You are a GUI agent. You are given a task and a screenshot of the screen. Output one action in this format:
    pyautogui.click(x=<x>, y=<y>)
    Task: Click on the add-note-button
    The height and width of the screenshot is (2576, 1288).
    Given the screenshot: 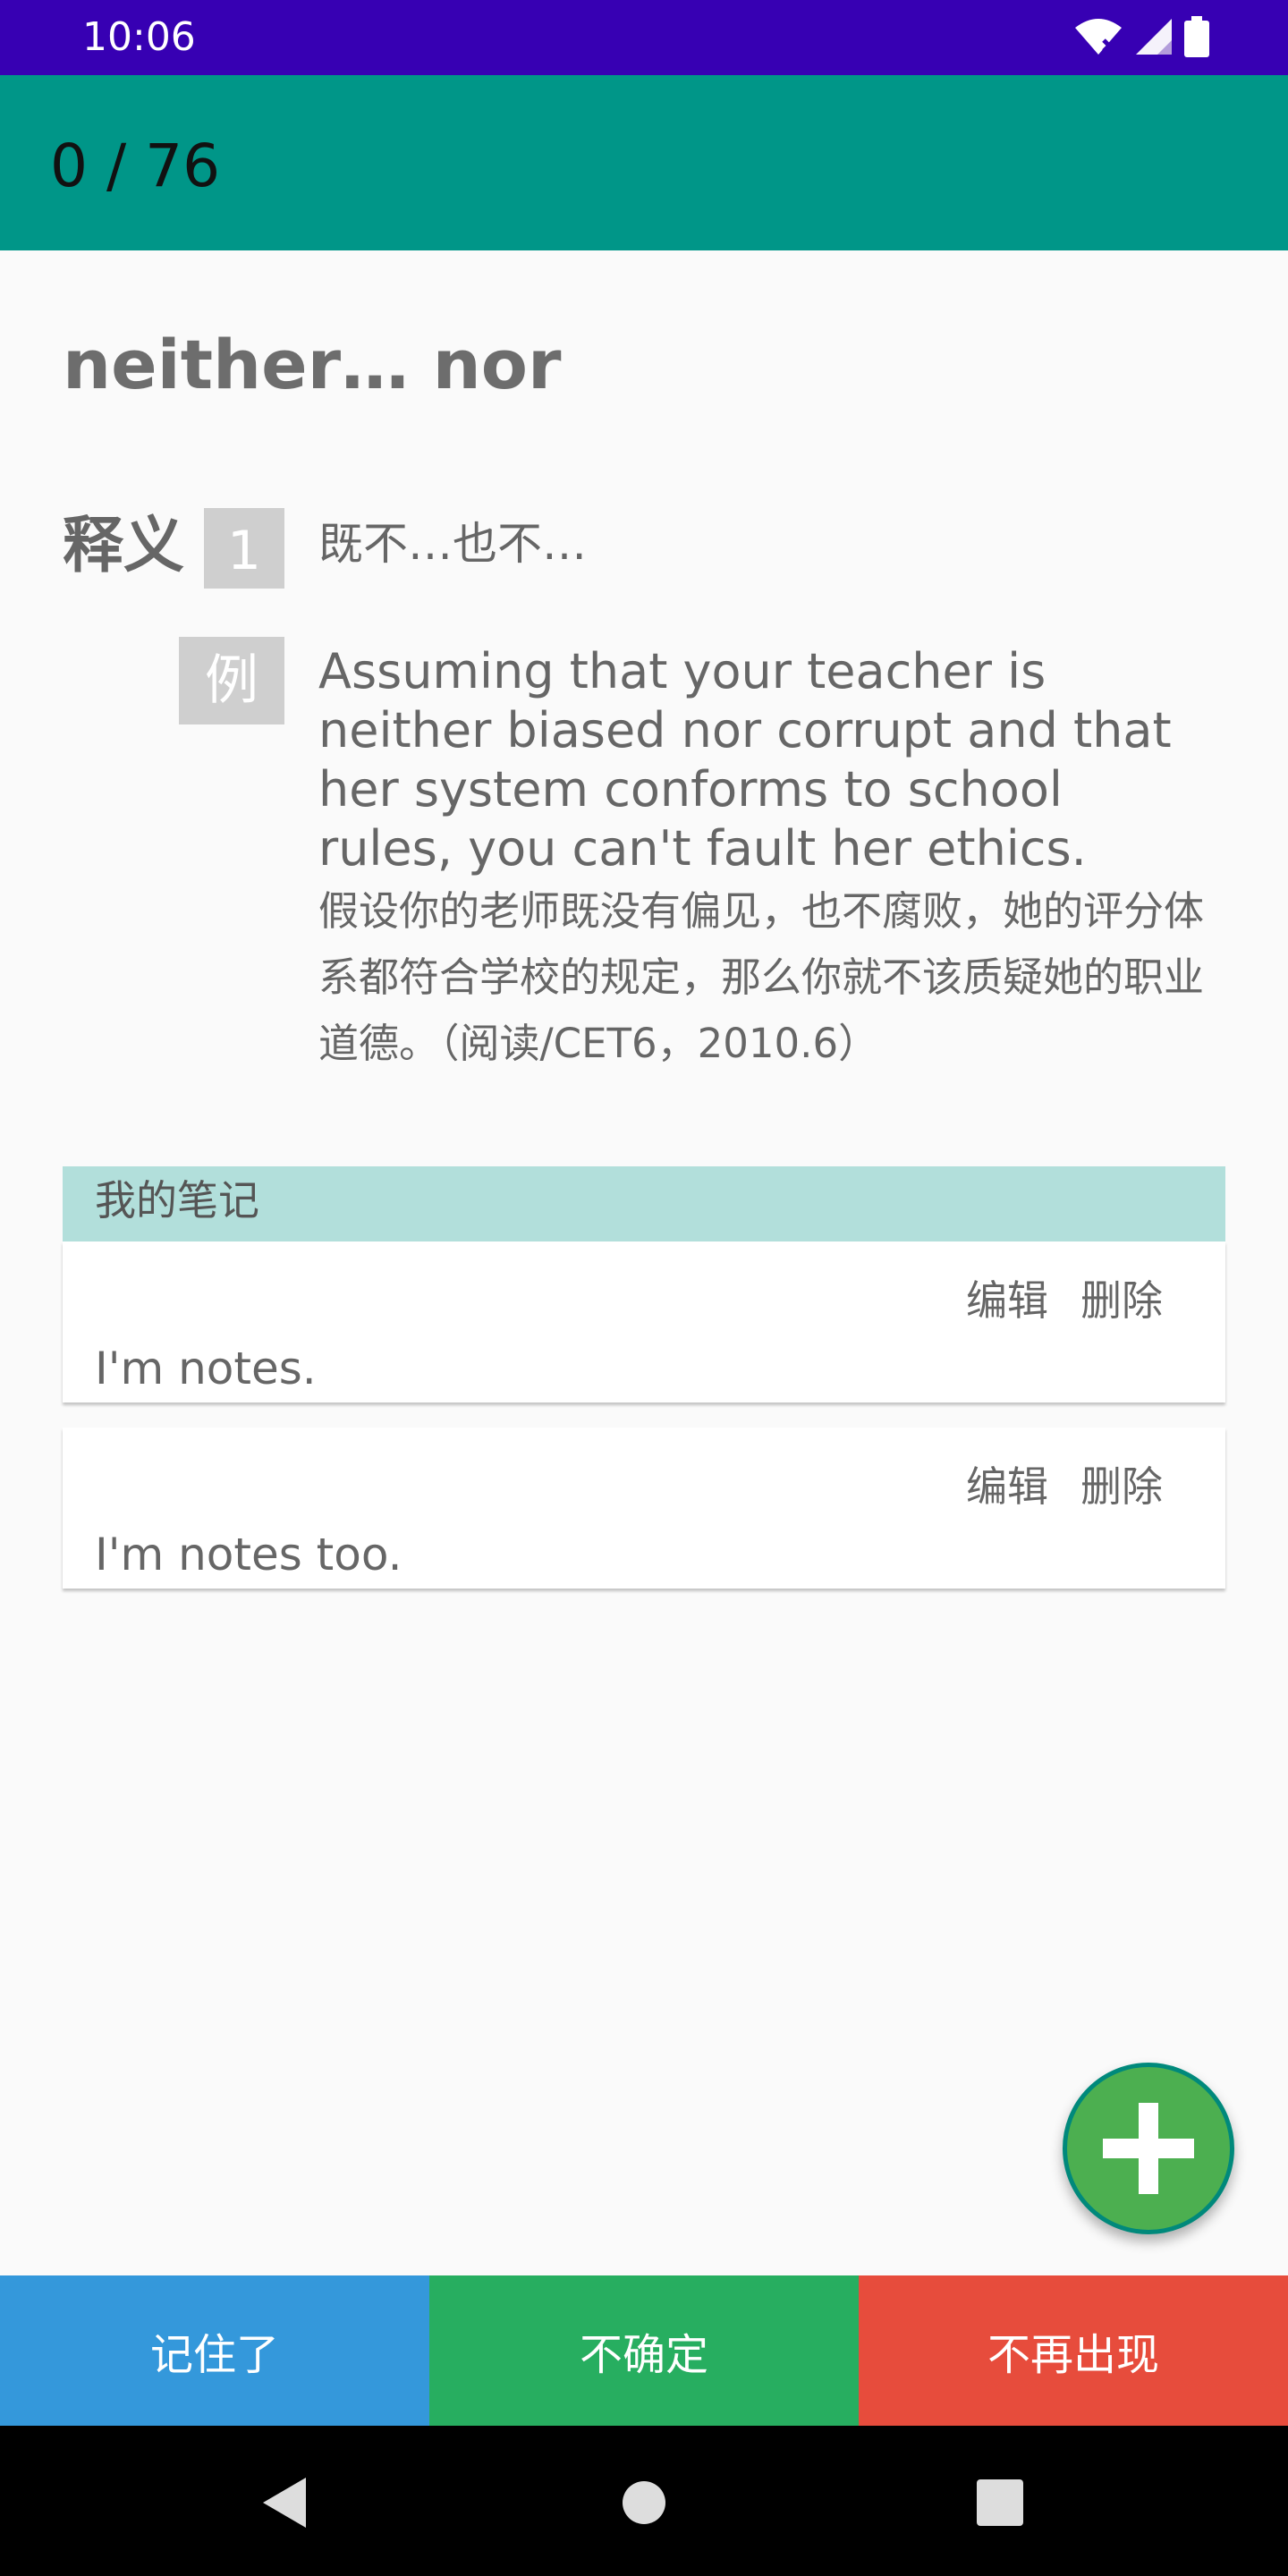 What is the action you would take?
    pyautogui.click(x=1148, y=2148)
    